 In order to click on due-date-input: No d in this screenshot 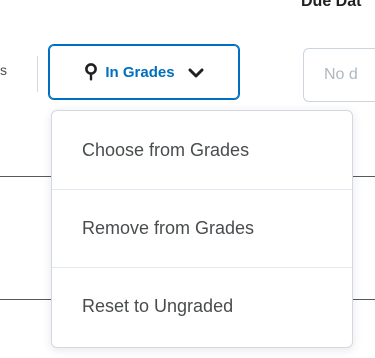, I will do `click(339, 75)`.